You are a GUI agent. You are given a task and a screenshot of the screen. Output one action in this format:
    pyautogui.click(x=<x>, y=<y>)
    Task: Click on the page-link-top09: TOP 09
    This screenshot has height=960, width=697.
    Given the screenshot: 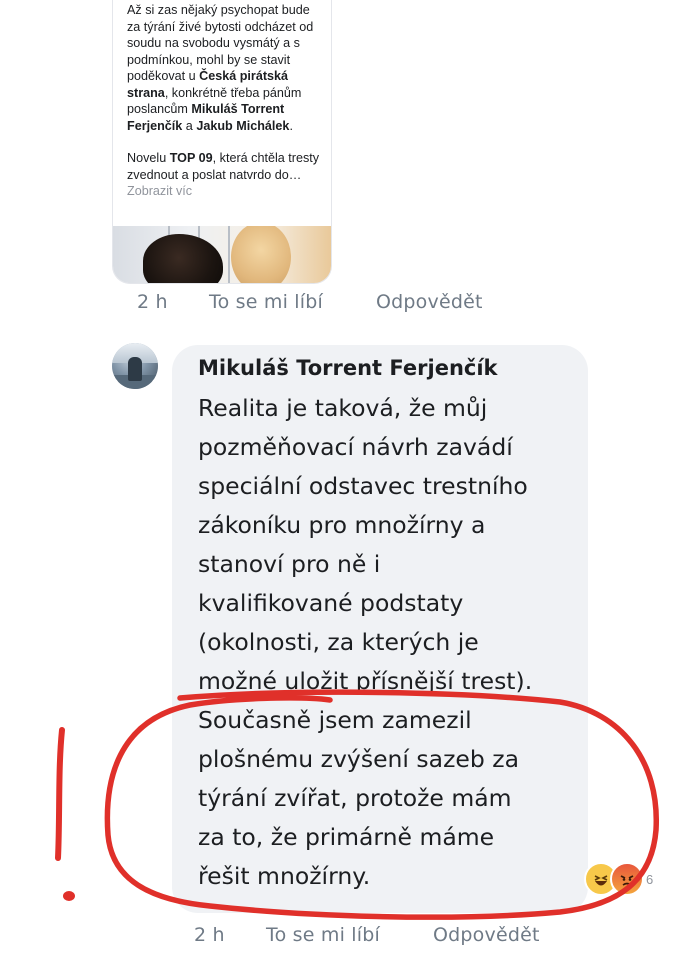 What is the action you would take?
    pyautogui.click(x=191, y=158)
    